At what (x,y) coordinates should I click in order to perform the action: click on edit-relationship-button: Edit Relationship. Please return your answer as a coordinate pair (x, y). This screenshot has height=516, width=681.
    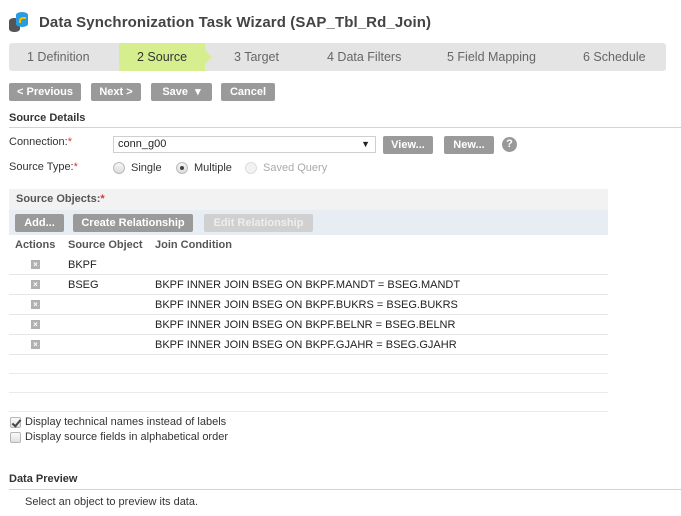
    Looking at the image, I should click on (258, 223).